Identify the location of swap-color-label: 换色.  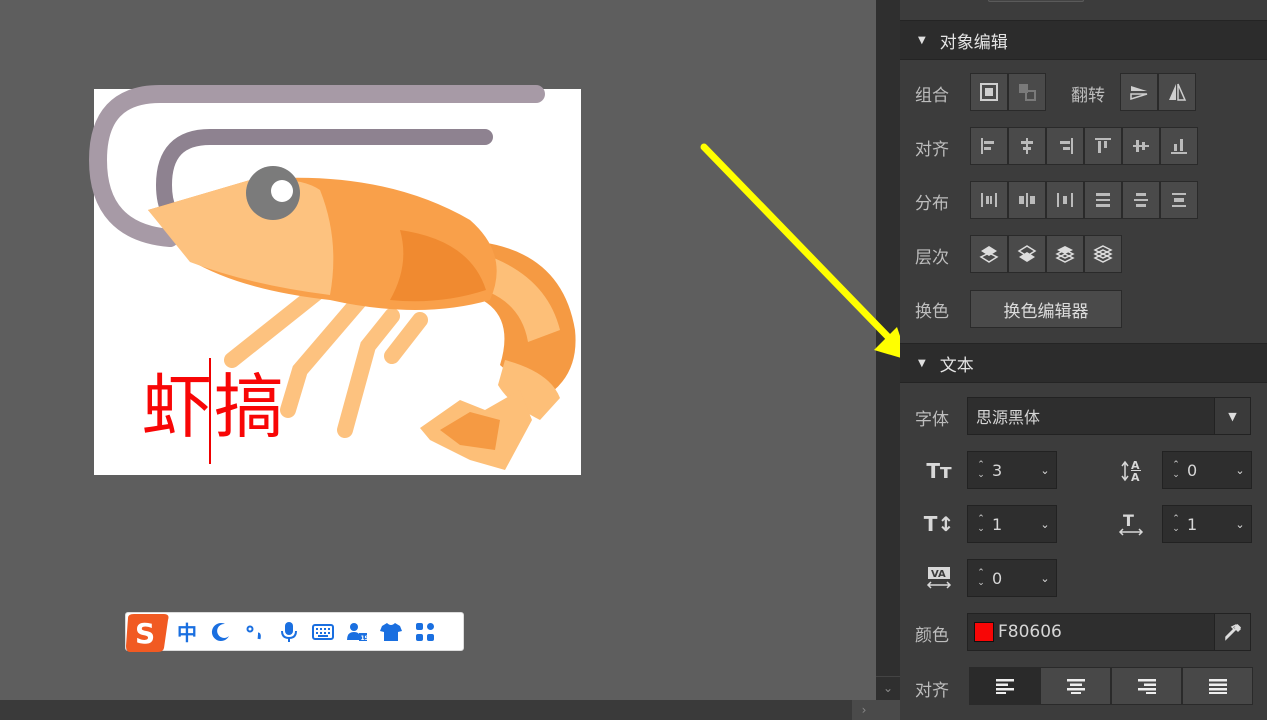
(932, 312).